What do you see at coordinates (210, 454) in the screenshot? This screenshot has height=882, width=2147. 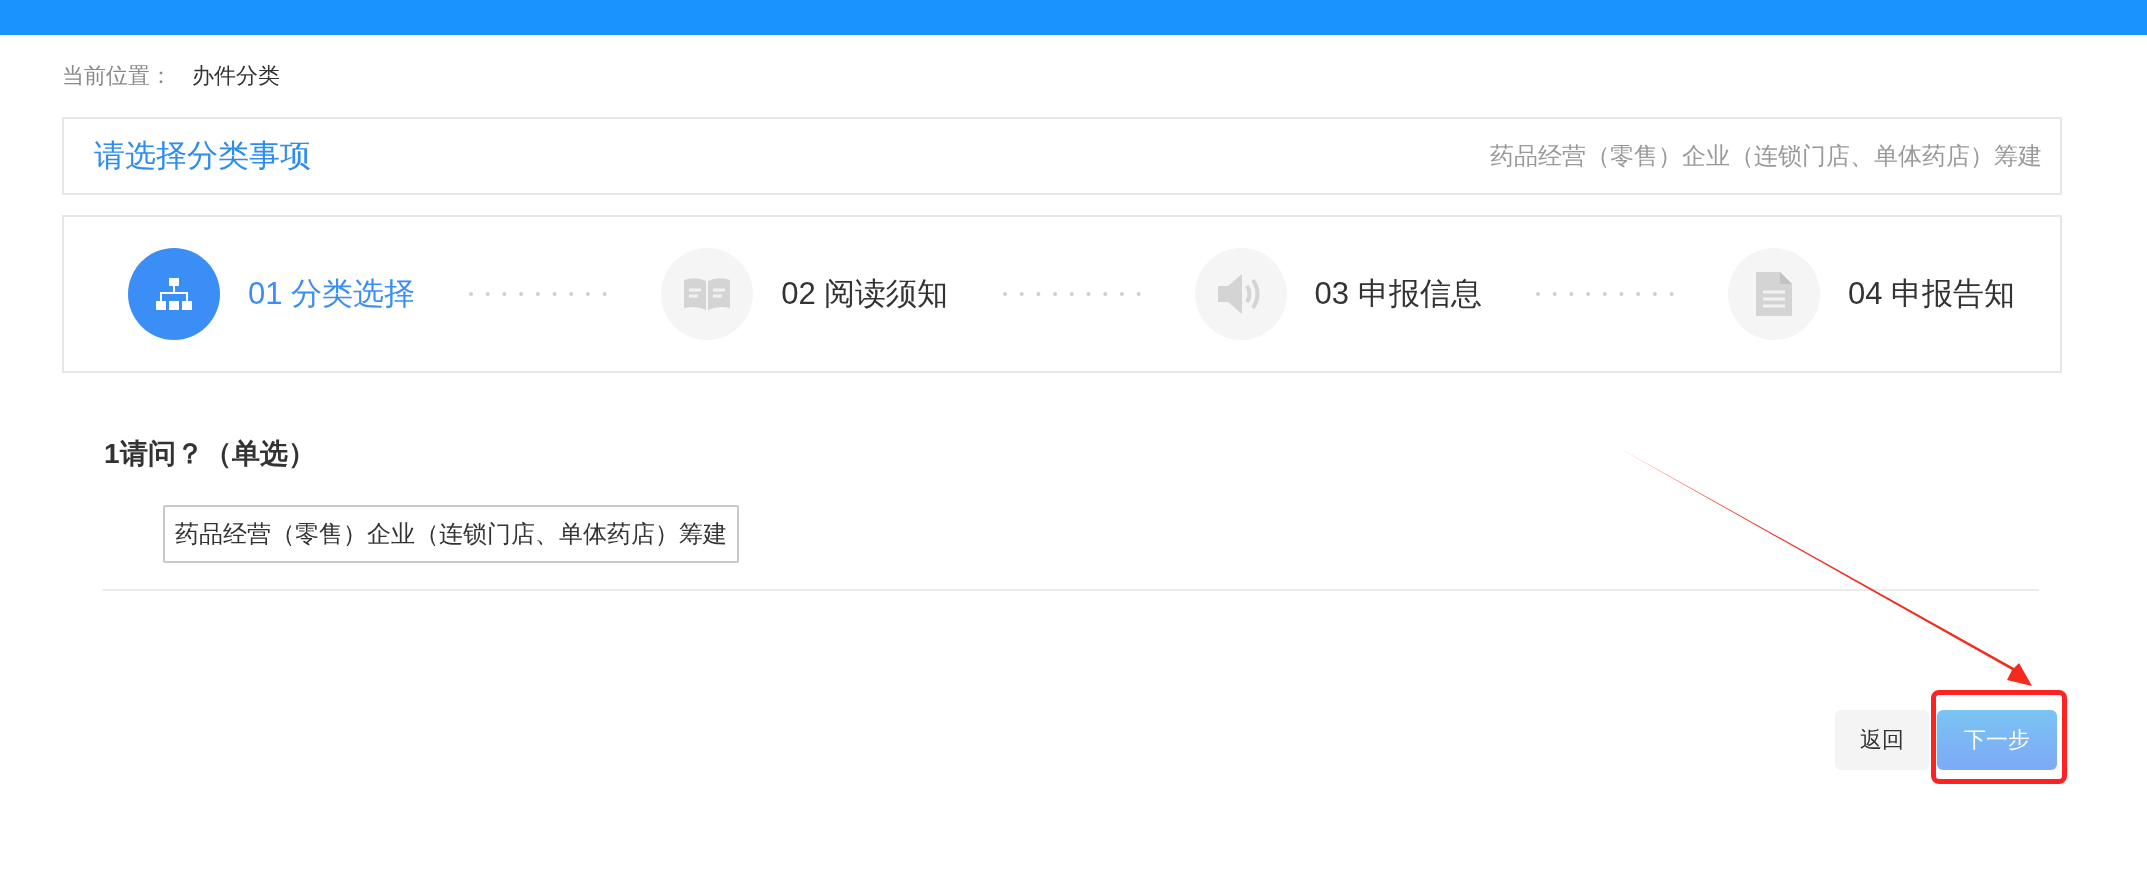 I see `question-title: 1请问？（单选）` at bounding box center [210, 454].